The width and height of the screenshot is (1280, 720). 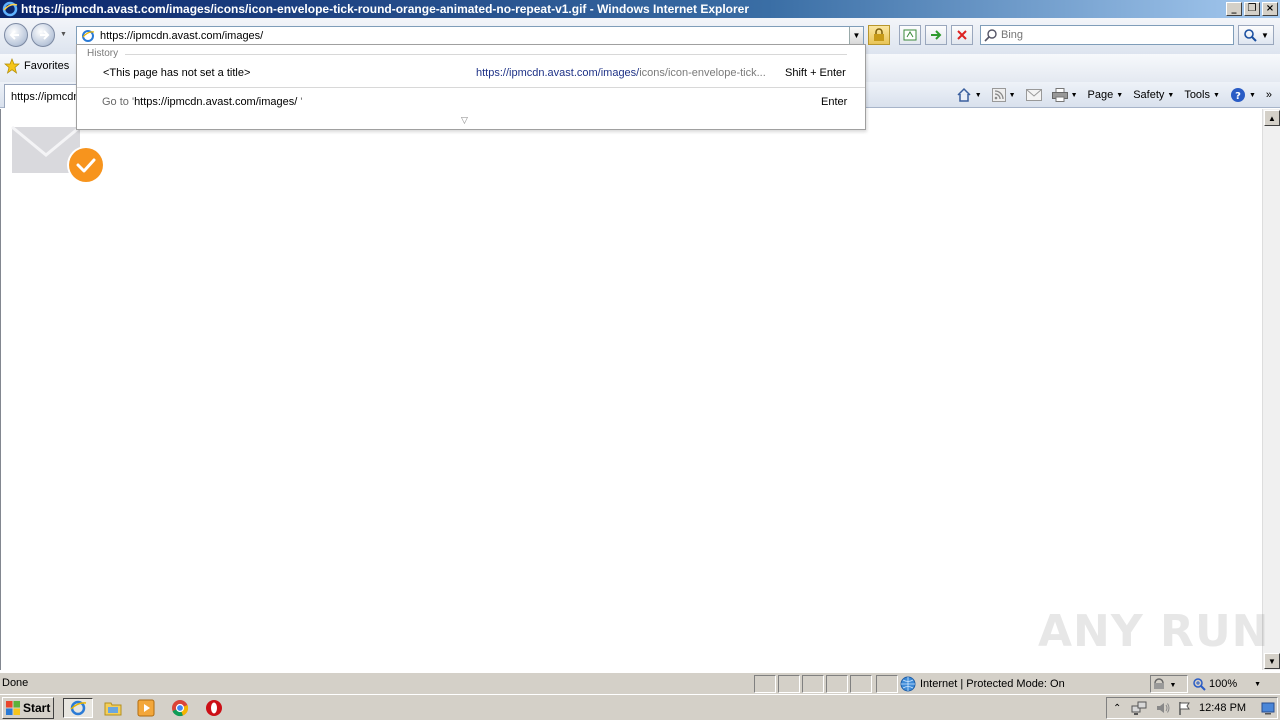 I want to click on tools-menu-button: Tools ▼, so click(x=1202, y=95).